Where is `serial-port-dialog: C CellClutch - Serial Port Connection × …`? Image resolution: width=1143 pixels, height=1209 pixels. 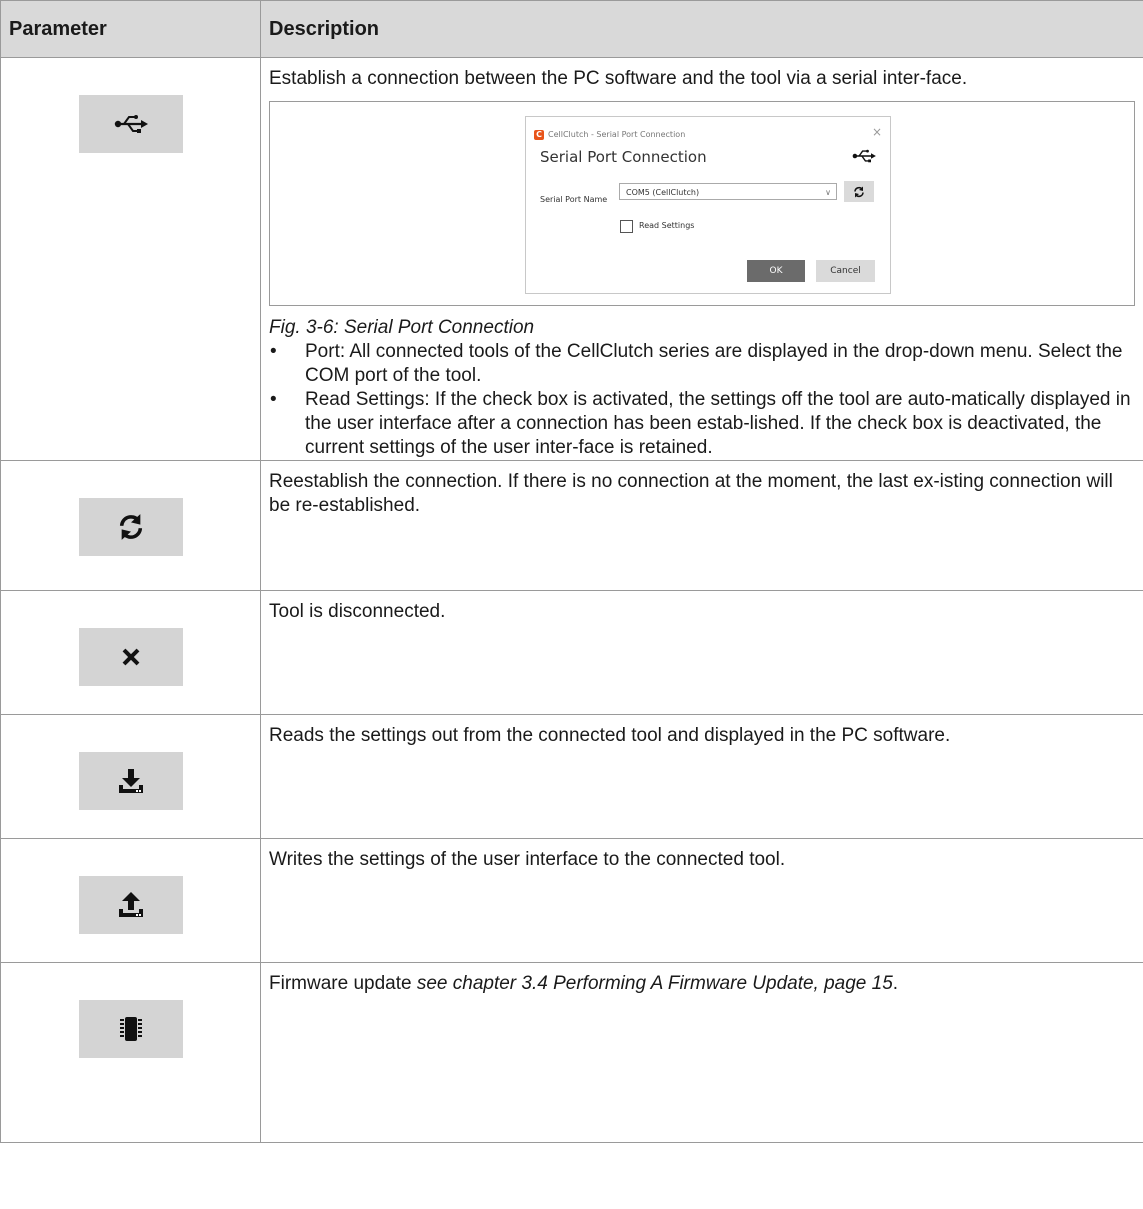 serial-port-dialog: C CellClutch - Serial Port Connection × … is located at coordinates (708, 205).